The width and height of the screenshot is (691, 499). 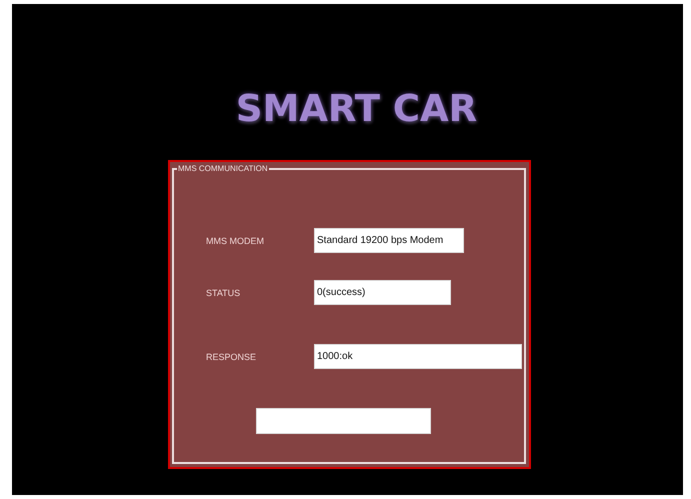 What do you see at coordinates (235, 241) in the screenshot?
I see `field-label: MMS MODEM` at bounding box center [235, 241].